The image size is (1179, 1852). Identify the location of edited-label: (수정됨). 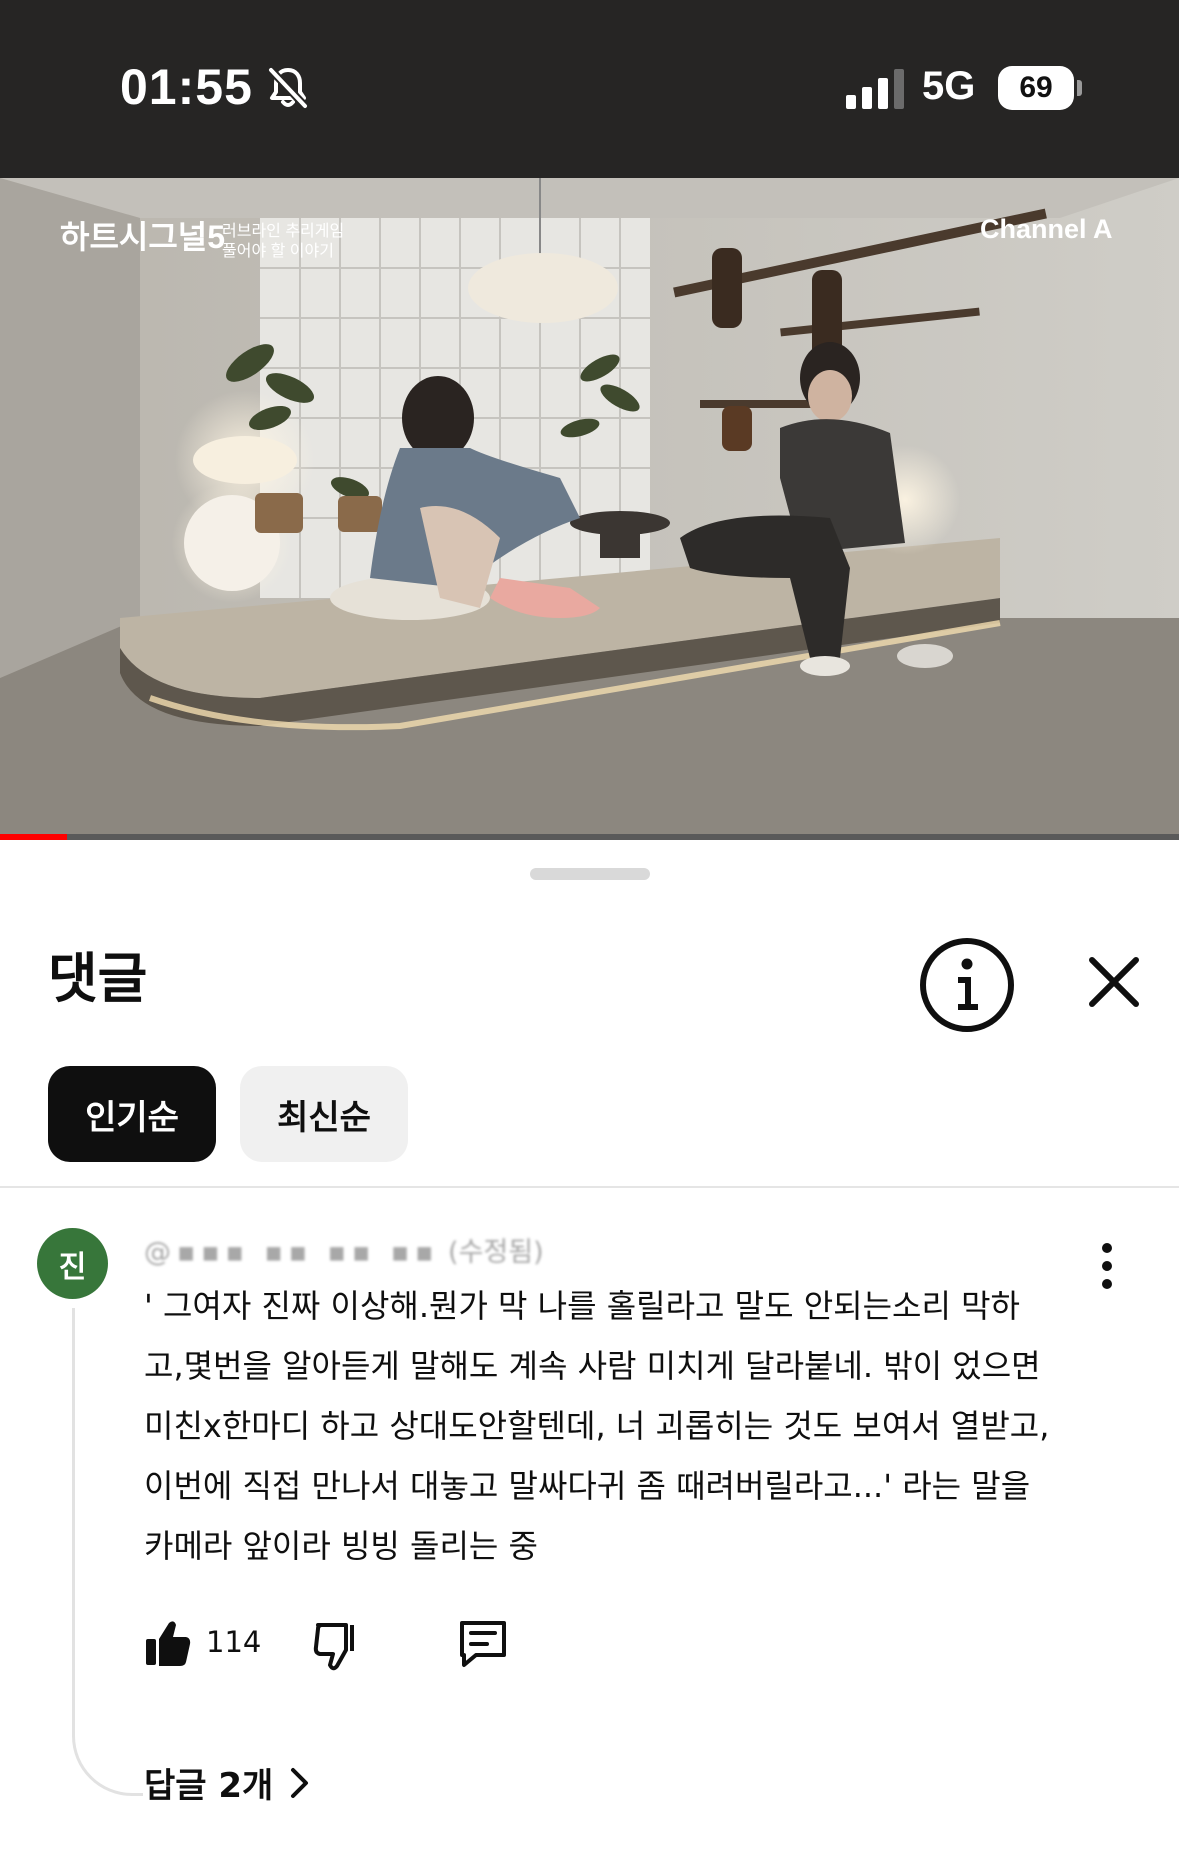
(496, 1252).